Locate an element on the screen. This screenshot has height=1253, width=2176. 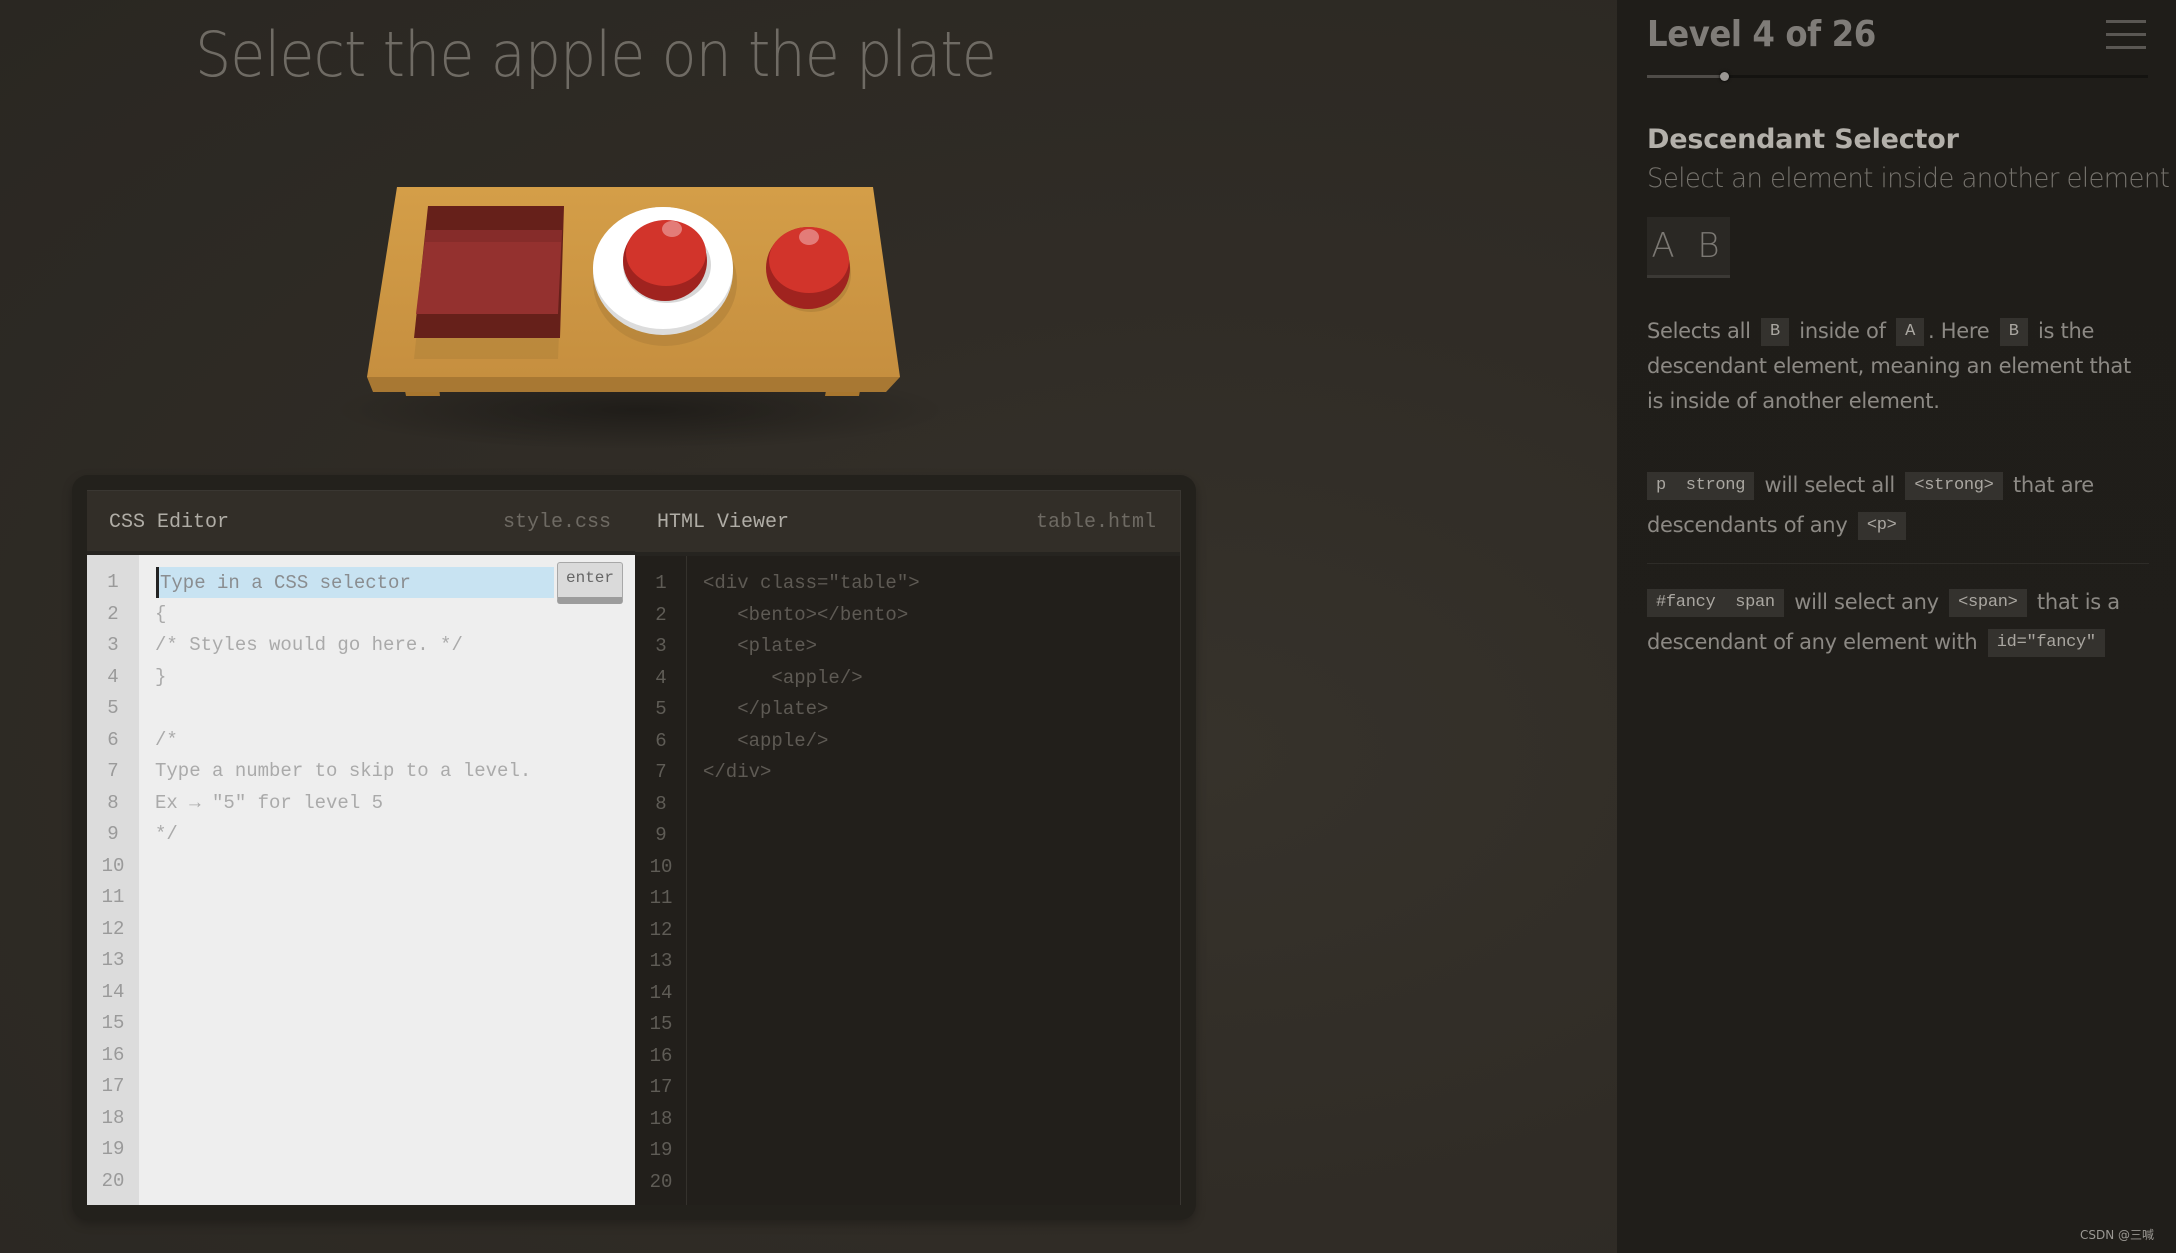
enter-button: enter is located at coordinates (590, 583).